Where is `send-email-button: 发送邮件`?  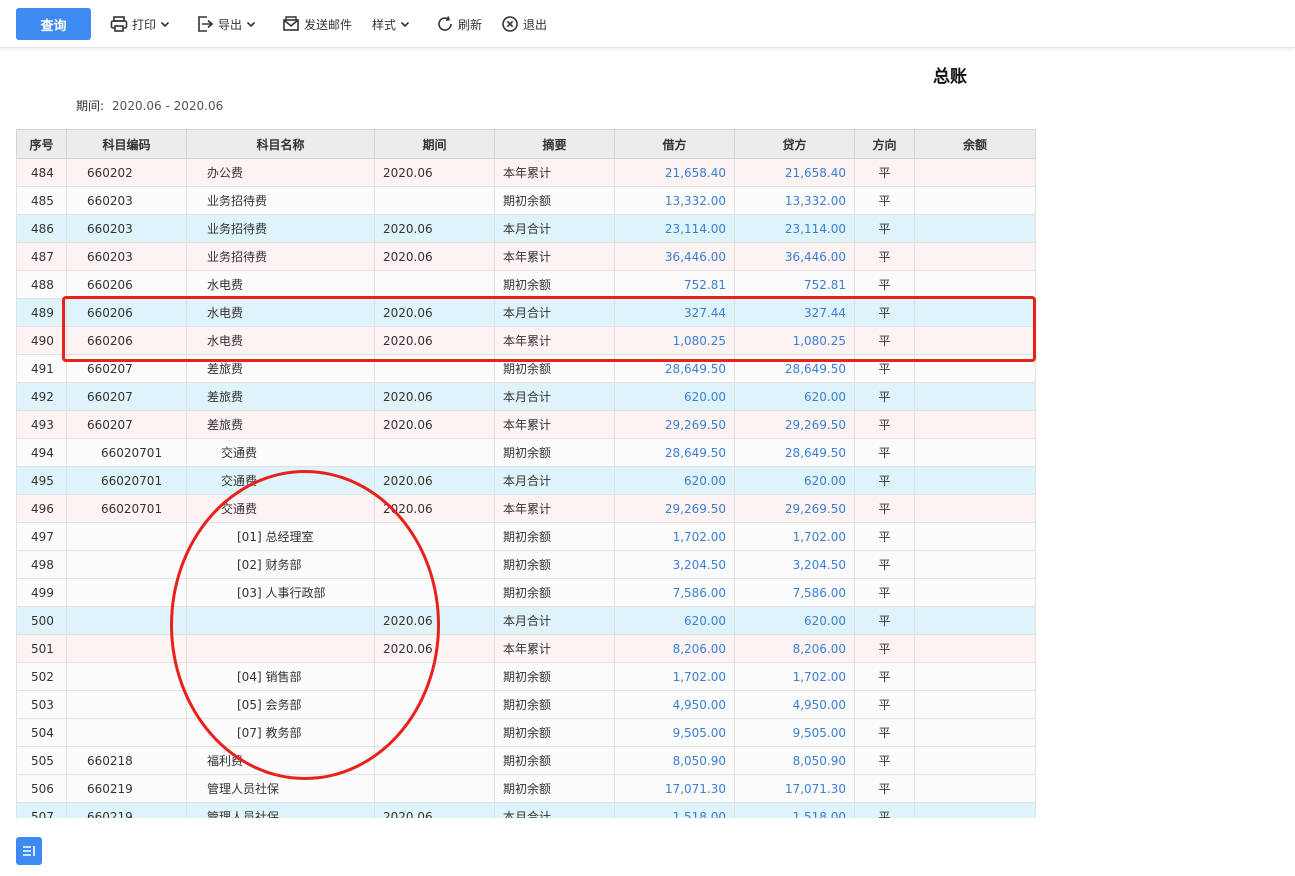 send-email-button: 发送邮件 is located at coordinates (317, 24).